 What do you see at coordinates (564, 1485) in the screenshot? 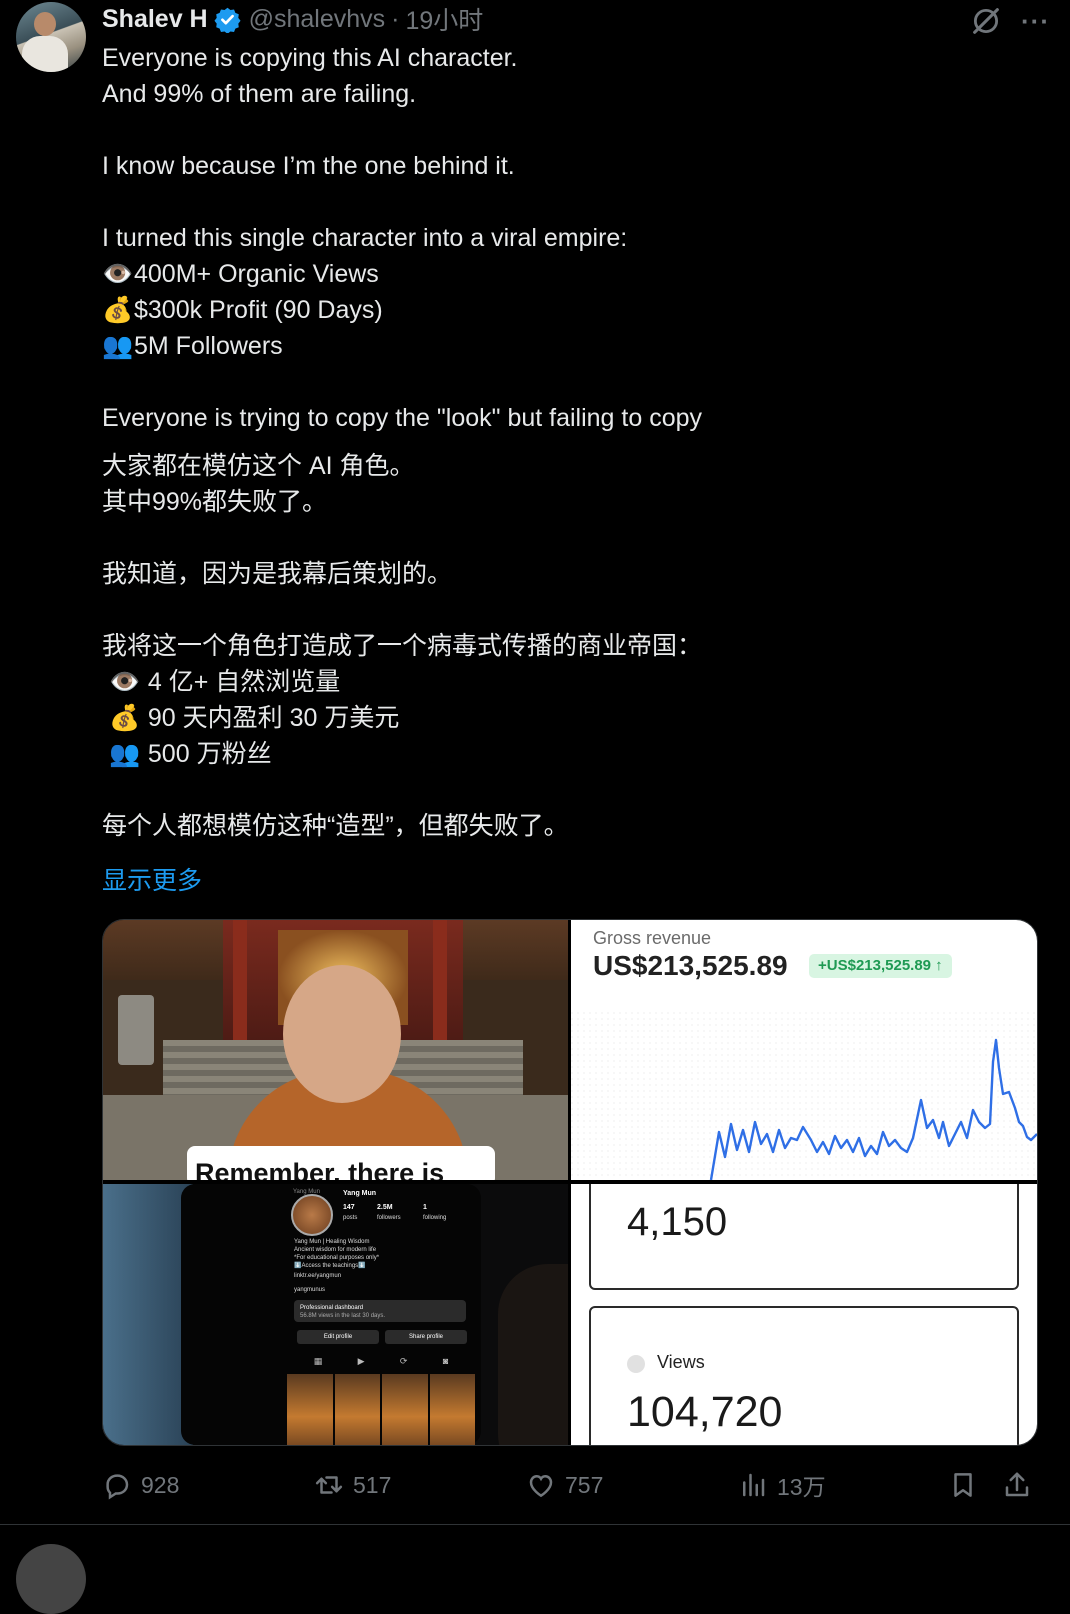
I see `like-button: 757` at bounding box center [564, 1485].